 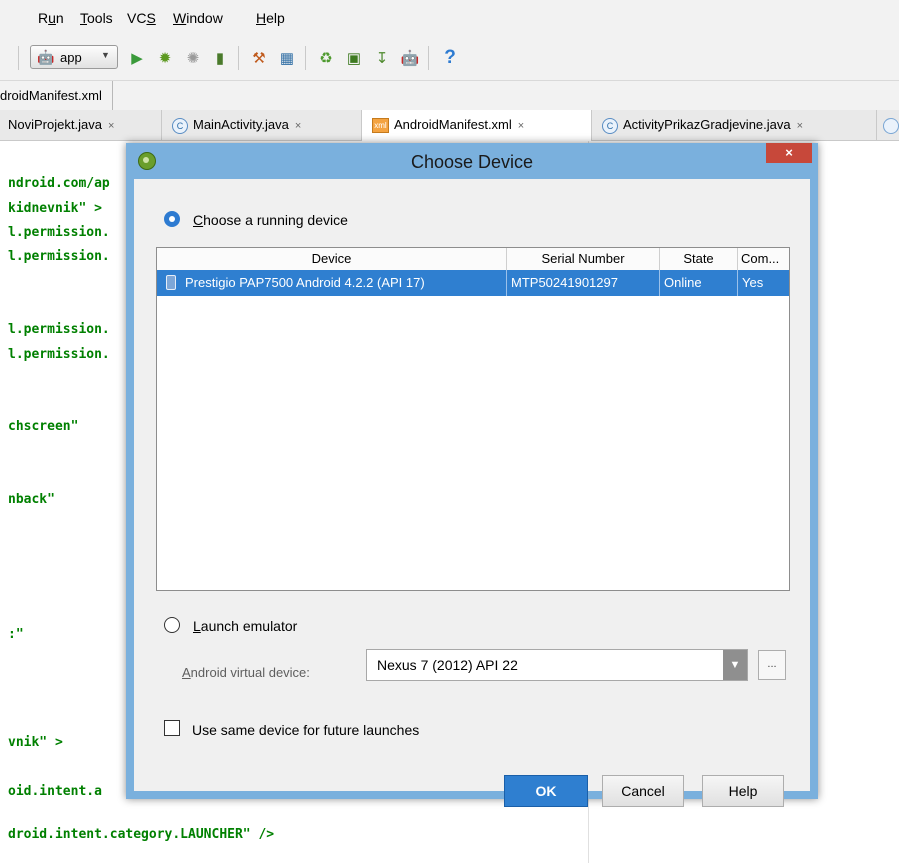 I want to click on same-device-label: Use same device for future launches, so click(x=305, y=730).